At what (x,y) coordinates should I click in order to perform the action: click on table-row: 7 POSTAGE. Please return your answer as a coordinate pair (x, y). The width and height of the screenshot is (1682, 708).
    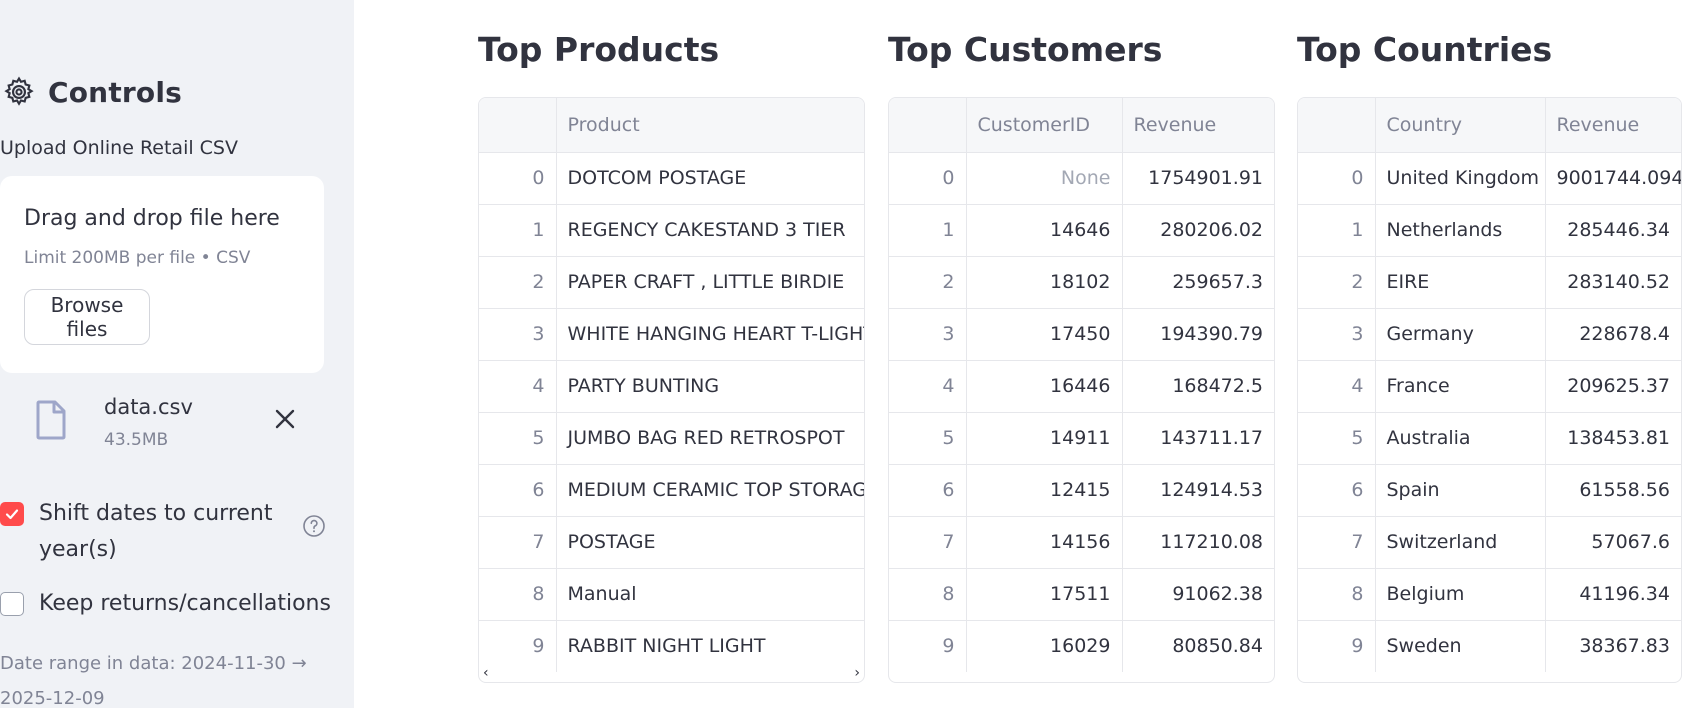
    Looking at the image, I should click on (671, 542).